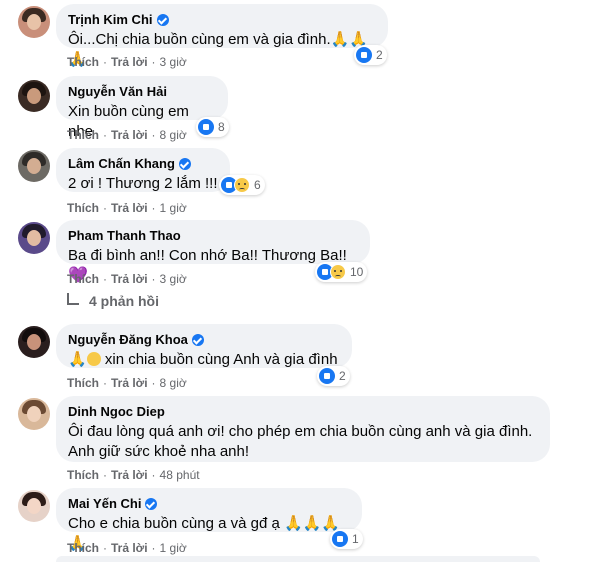 The image size is (590, 562). Describe the element at coordinates (77, 359) in the screenshot. I see `pray-emoji-icon: 🙏` at that location.